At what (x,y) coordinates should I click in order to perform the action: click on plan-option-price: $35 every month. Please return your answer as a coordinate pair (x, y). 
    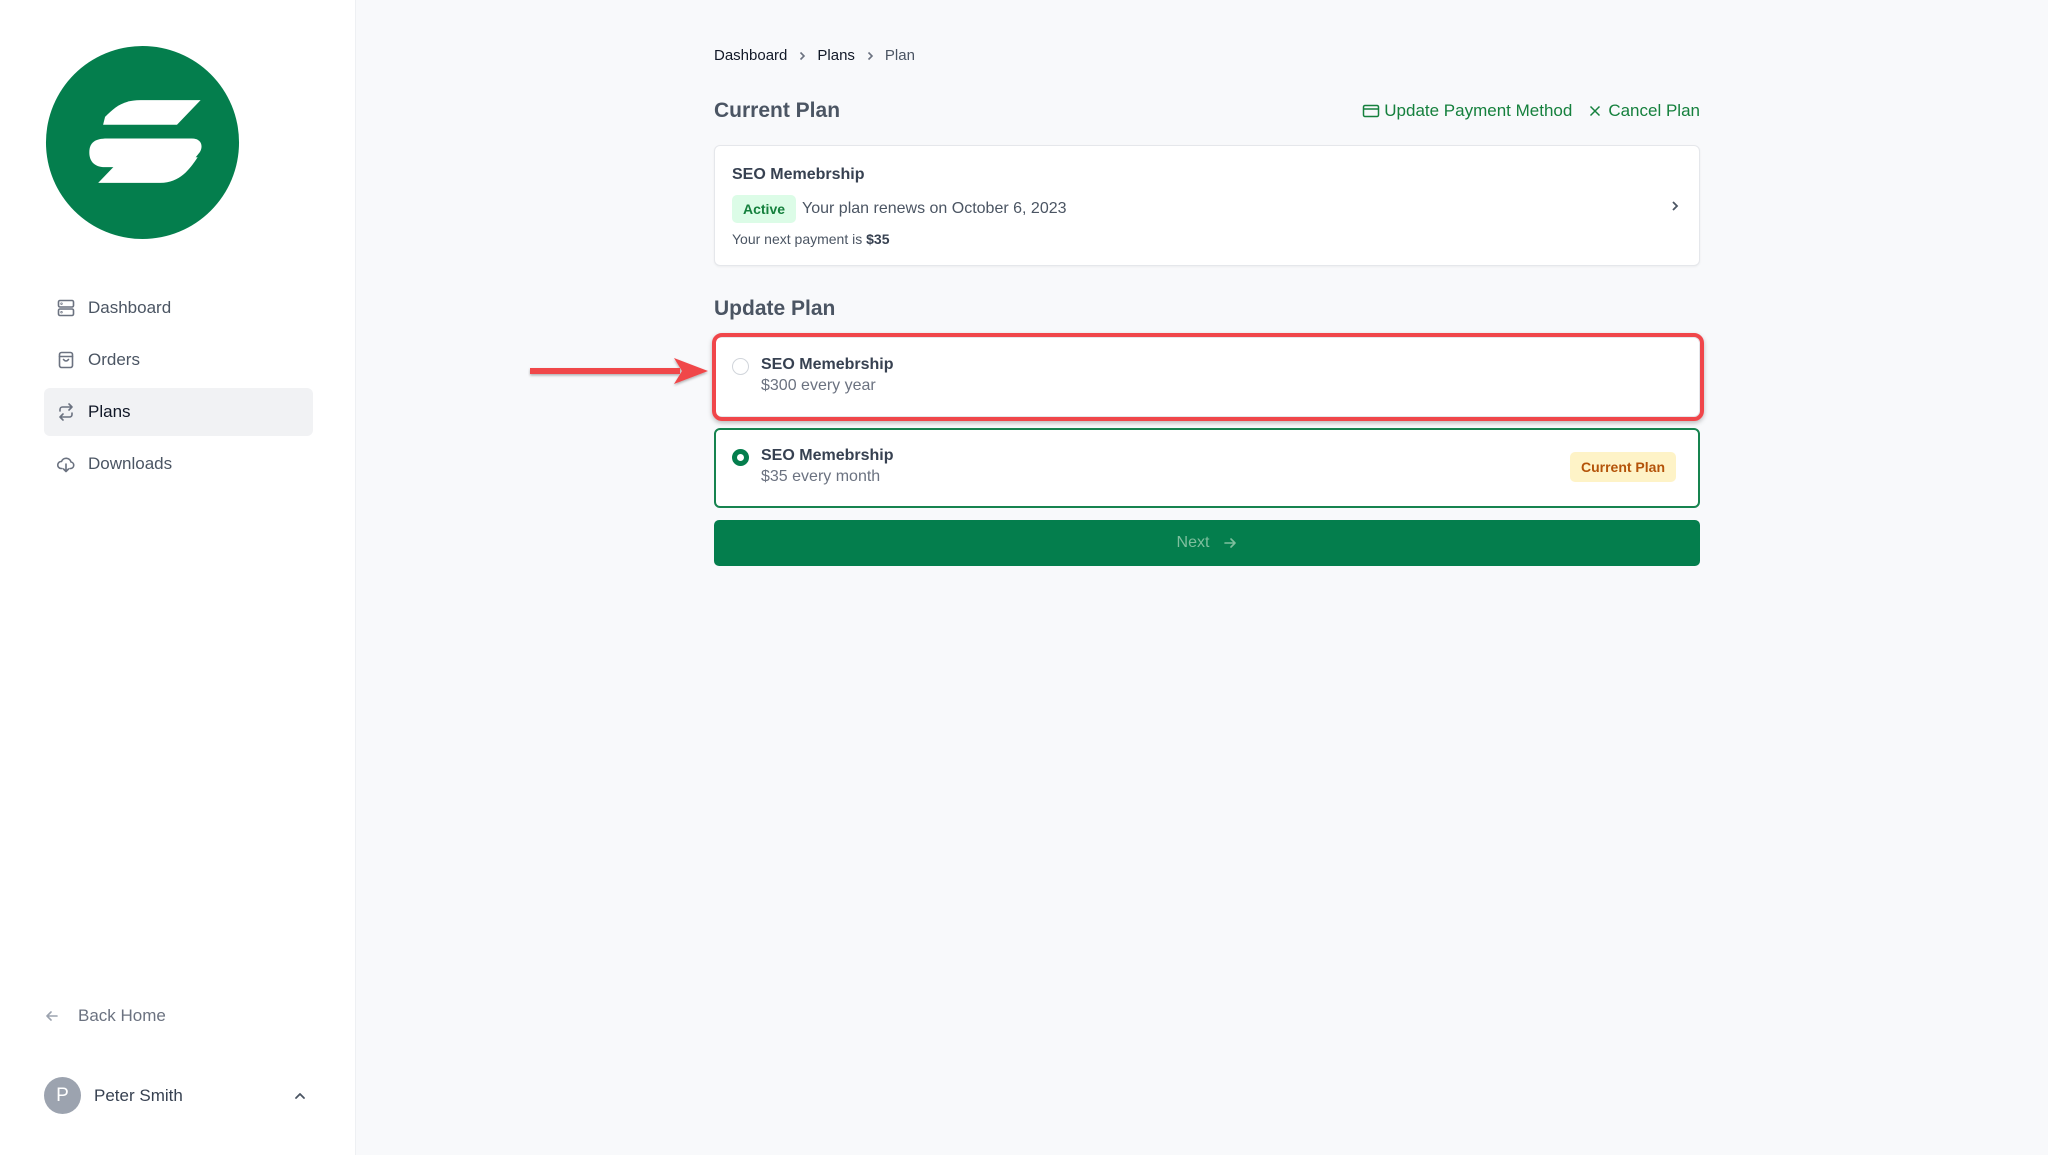
    Looking at the image, I should click on (821, 476).